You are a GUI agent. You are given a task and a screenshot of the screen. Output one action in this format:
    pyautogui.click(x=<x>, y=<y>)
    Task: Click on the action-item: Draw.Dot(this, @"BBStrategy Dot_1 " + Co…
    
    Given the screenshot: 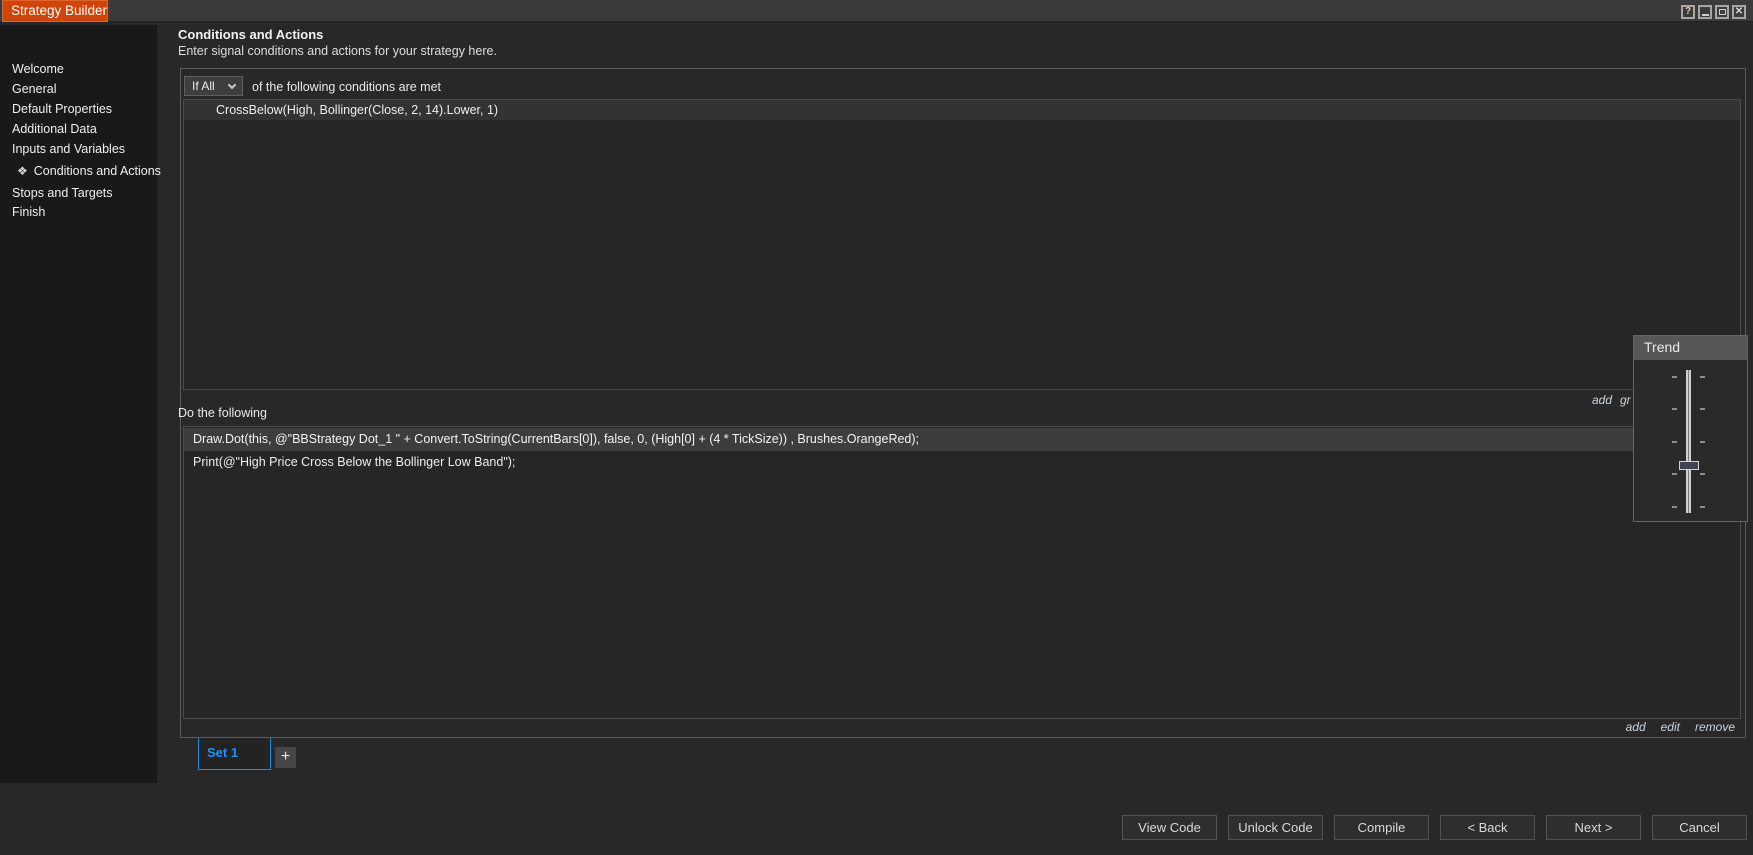 What is the action you would take?
    pyautogui.click(x=962, y=439)
    